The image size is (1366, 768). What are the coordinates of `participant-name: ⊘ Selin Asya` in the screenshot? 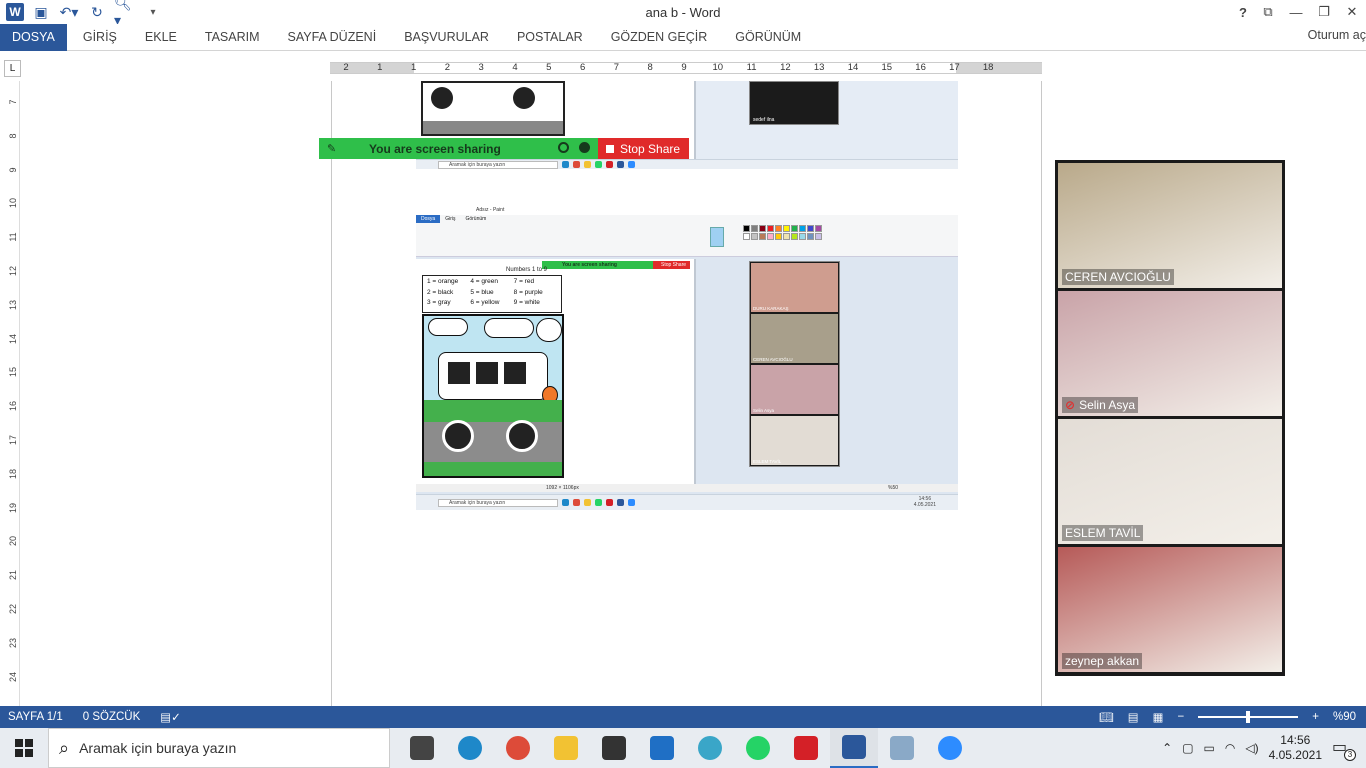 It's located at (1100, 405).